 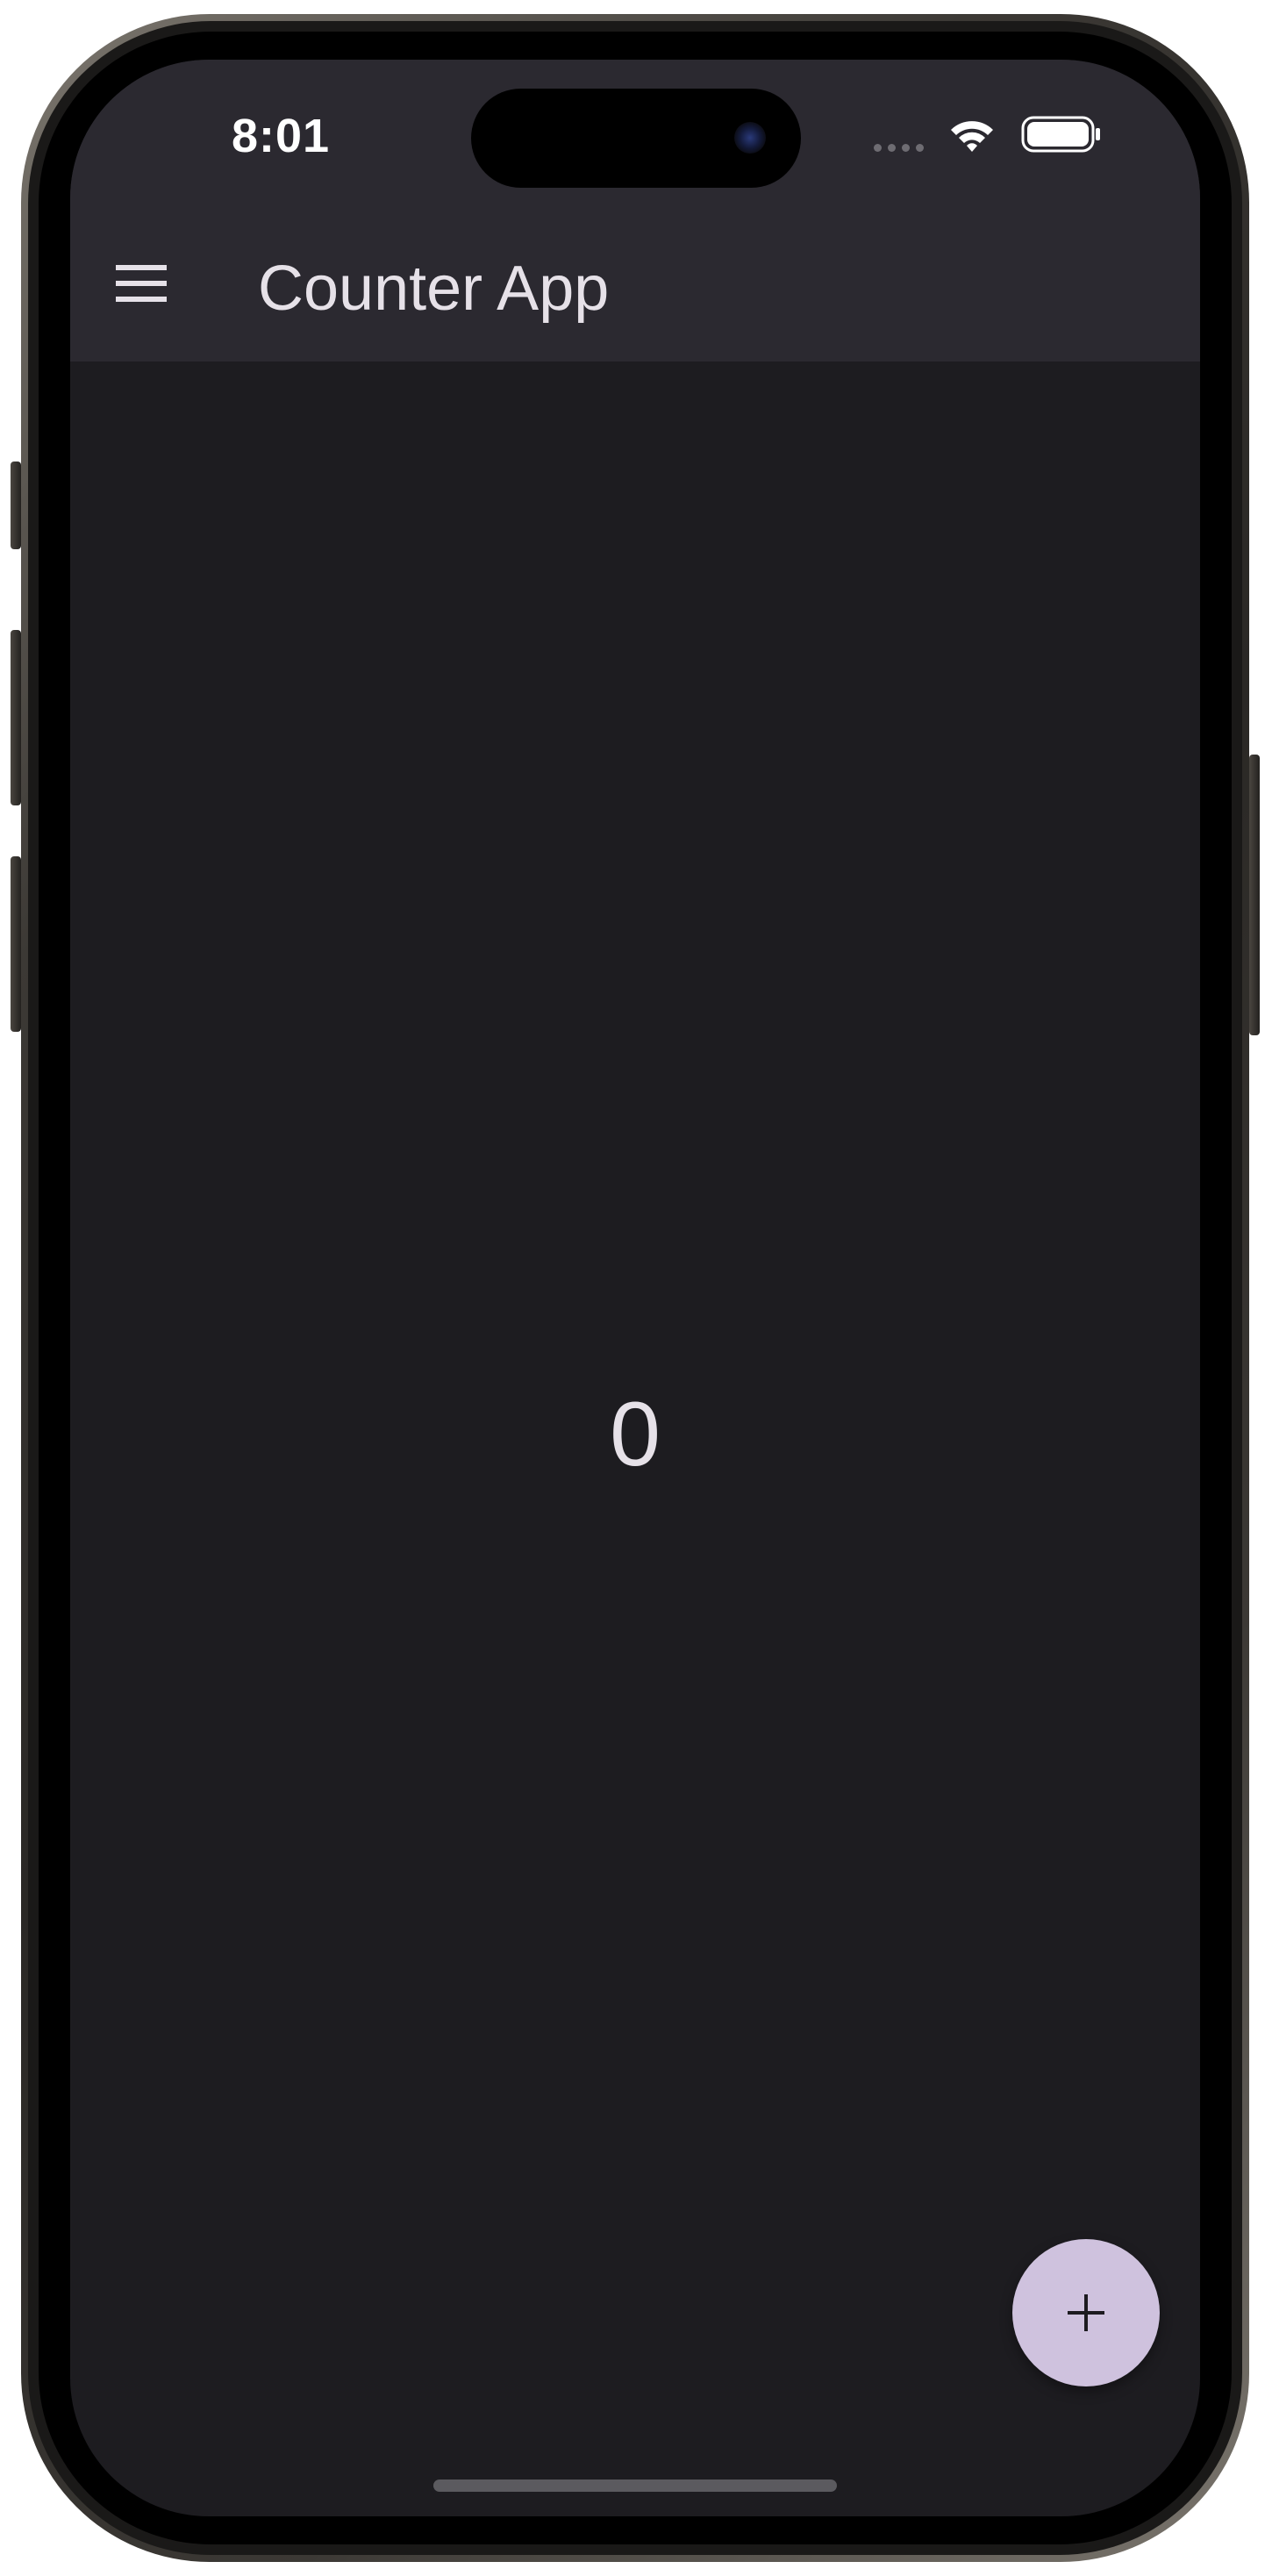 I want to click on app-bar: 8:01 Counter App, so click(x=635, y=210).